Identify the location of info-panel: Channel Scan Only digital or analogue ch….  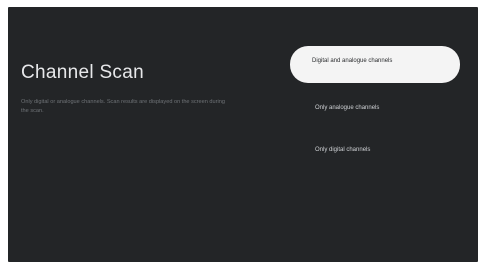
(131, 89).